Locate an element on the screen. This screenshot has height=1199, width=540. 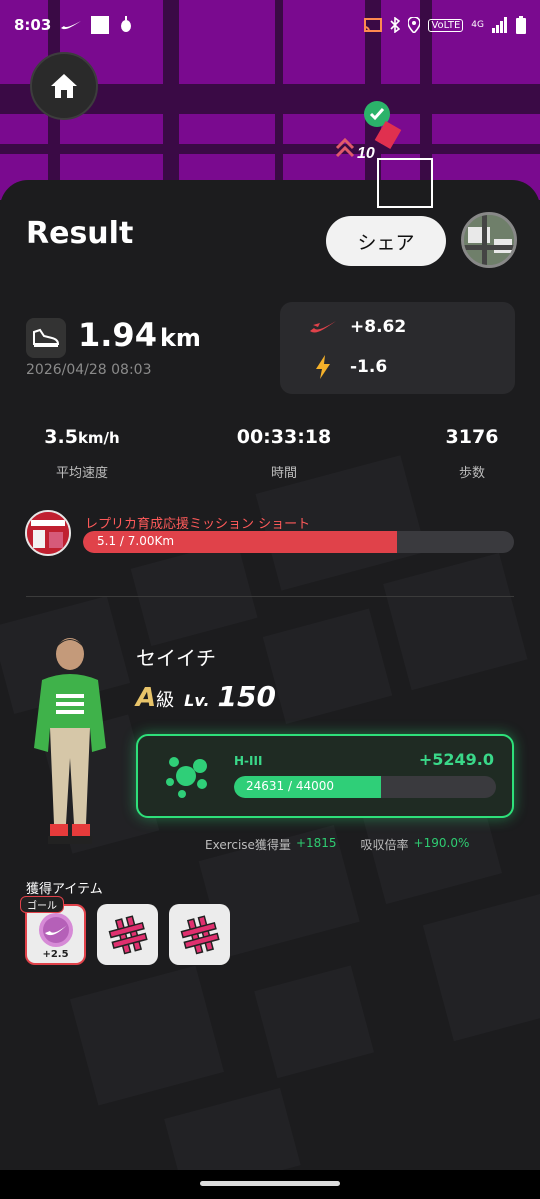
level-label: Lv. is located at coordinates (197, 700).